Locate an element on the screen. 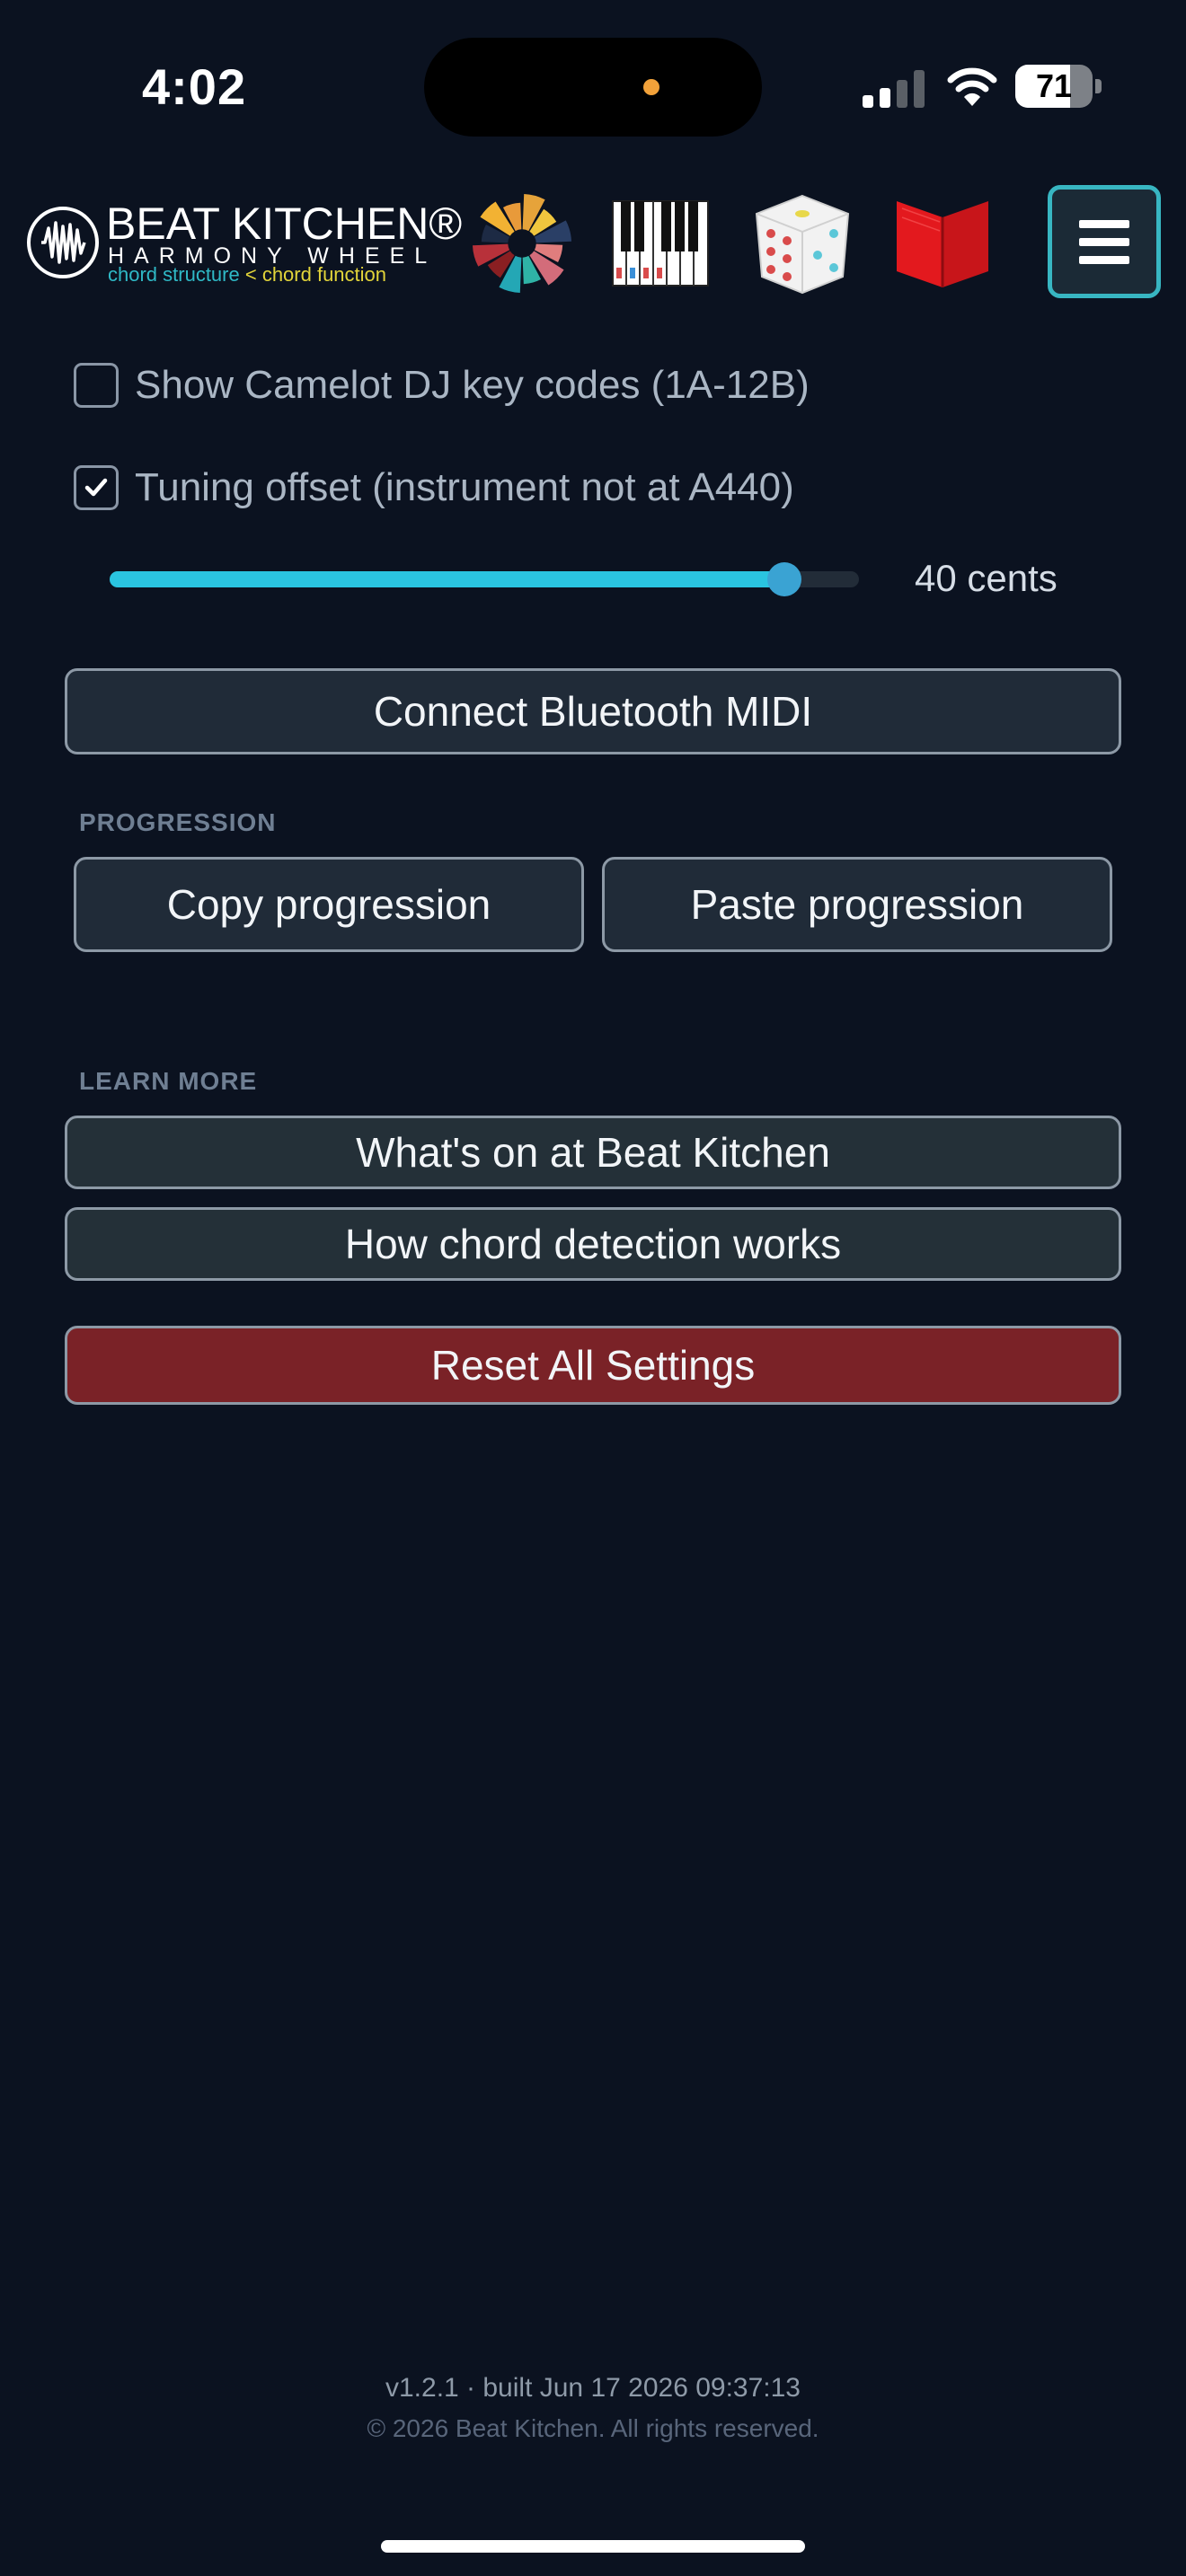 This screenshot has height=2576, width=1186. tuning-label: Tuning offset (instrument not at A440) is located at coordinates (464, 487).